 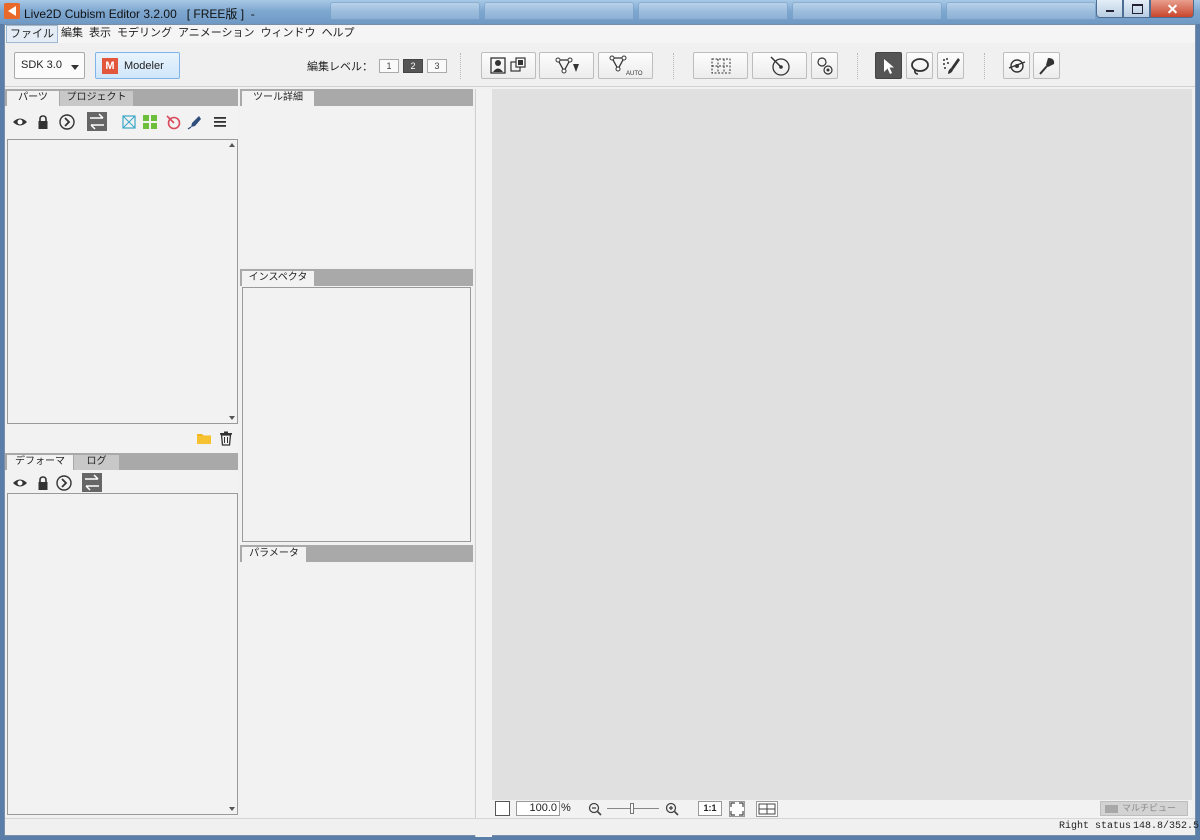 I want to click on right-status-label: Right status, so click(x=1095, y=826).